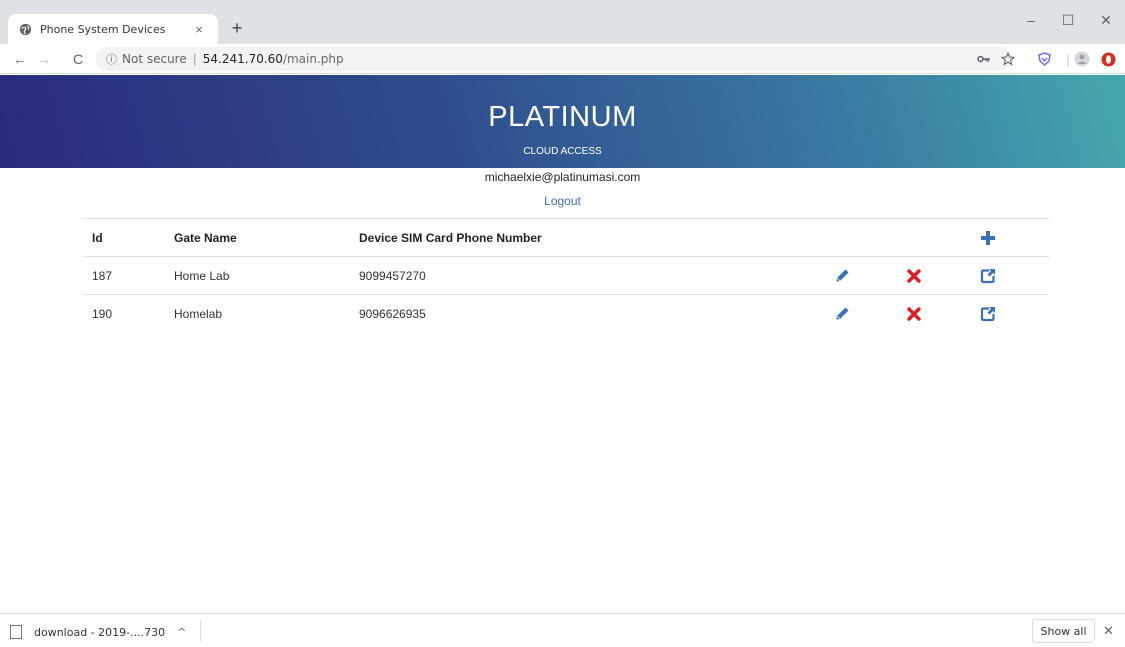 This screenshot has width=1125, height=647. I want to click on globe-icon, so click(25, 29).